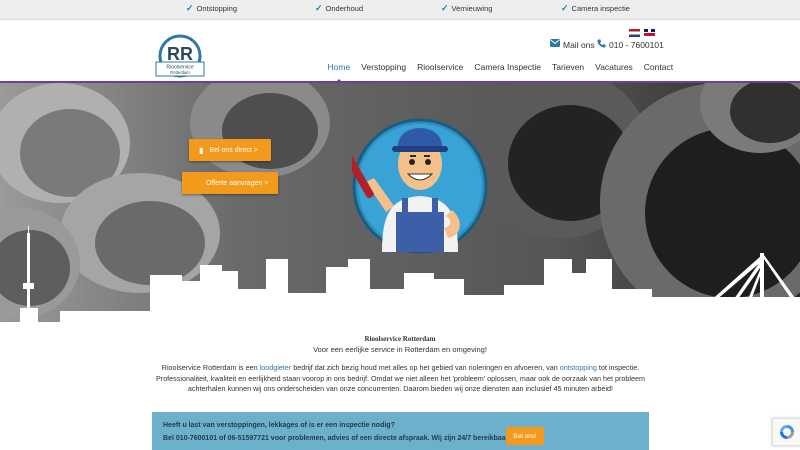  What do you see at coordinates (634, 33) in the screenshot?
I see `flag-nl-icon` at bounding box center [634, 33].